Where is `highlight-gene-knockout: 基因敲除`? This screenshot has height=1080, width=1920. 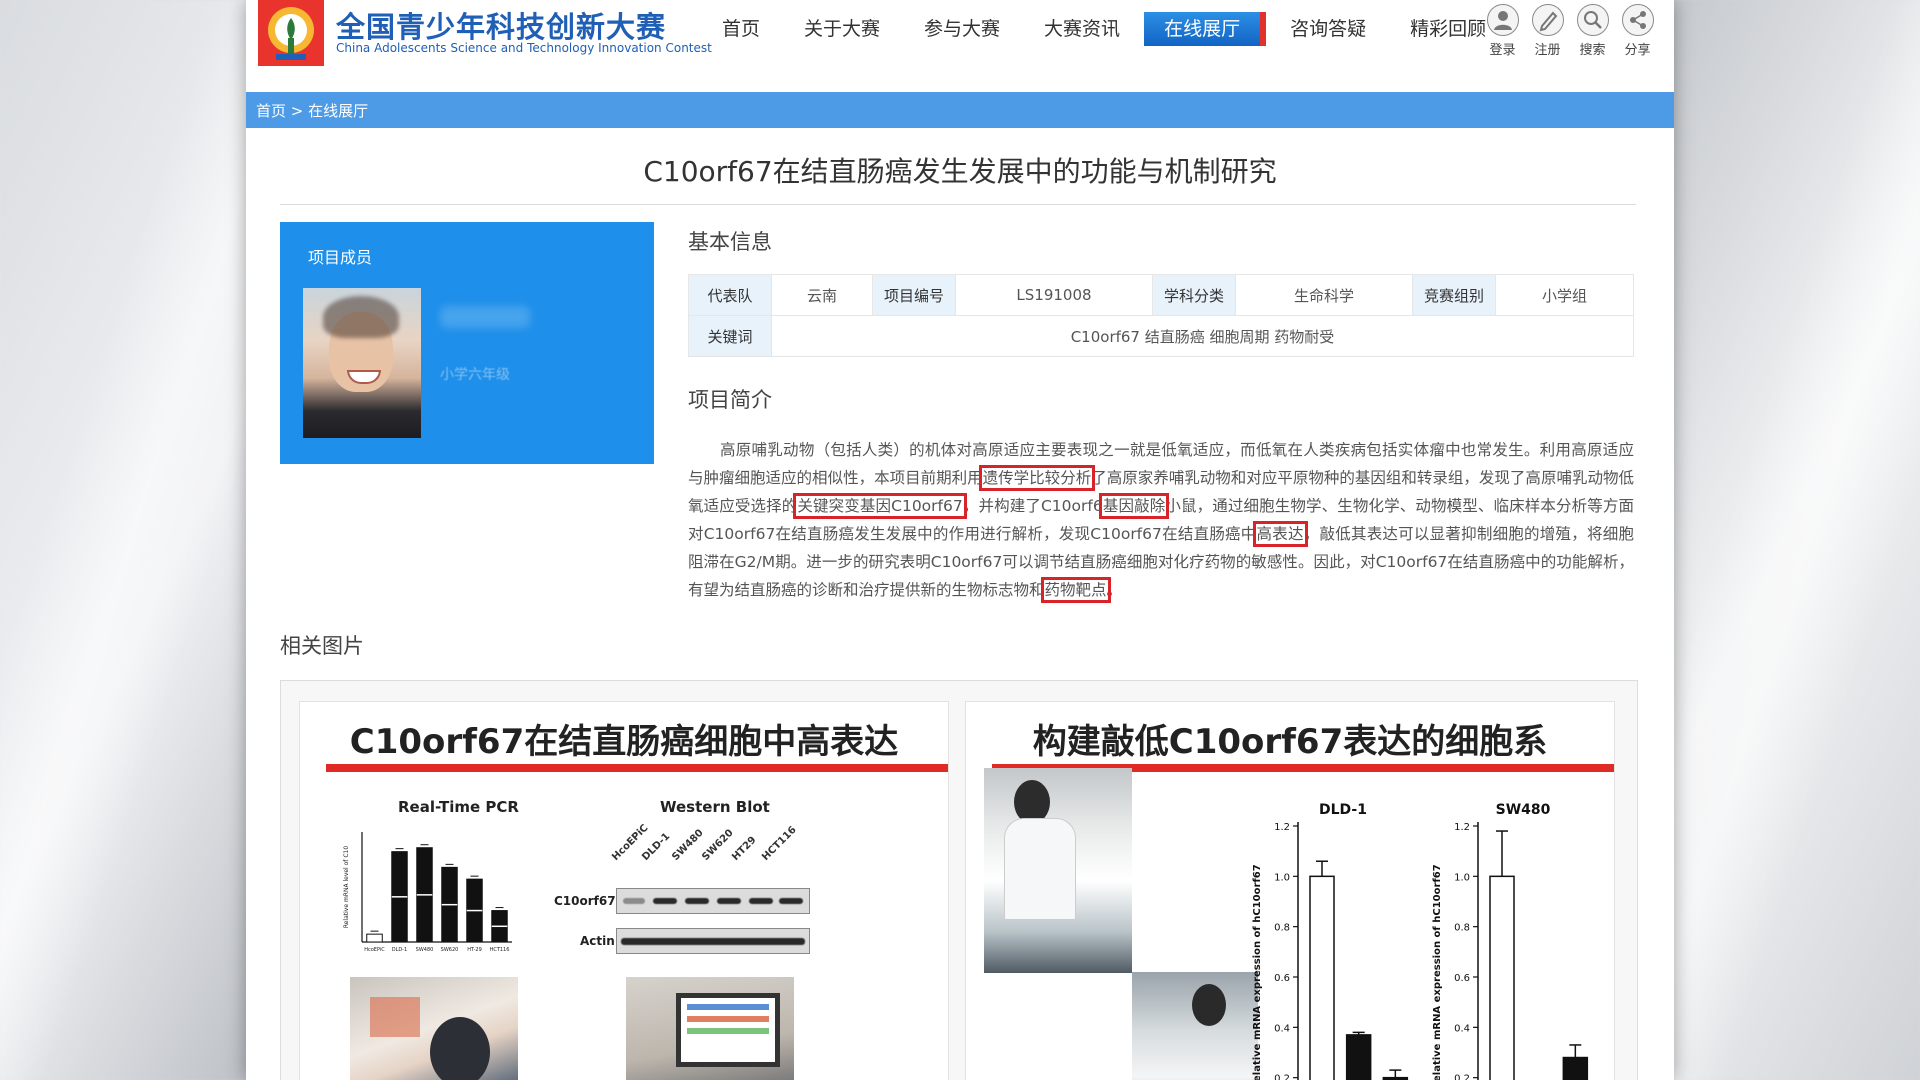
highlight-gene-knockout: 基因敲除 is located at coordinates (1134, 506).